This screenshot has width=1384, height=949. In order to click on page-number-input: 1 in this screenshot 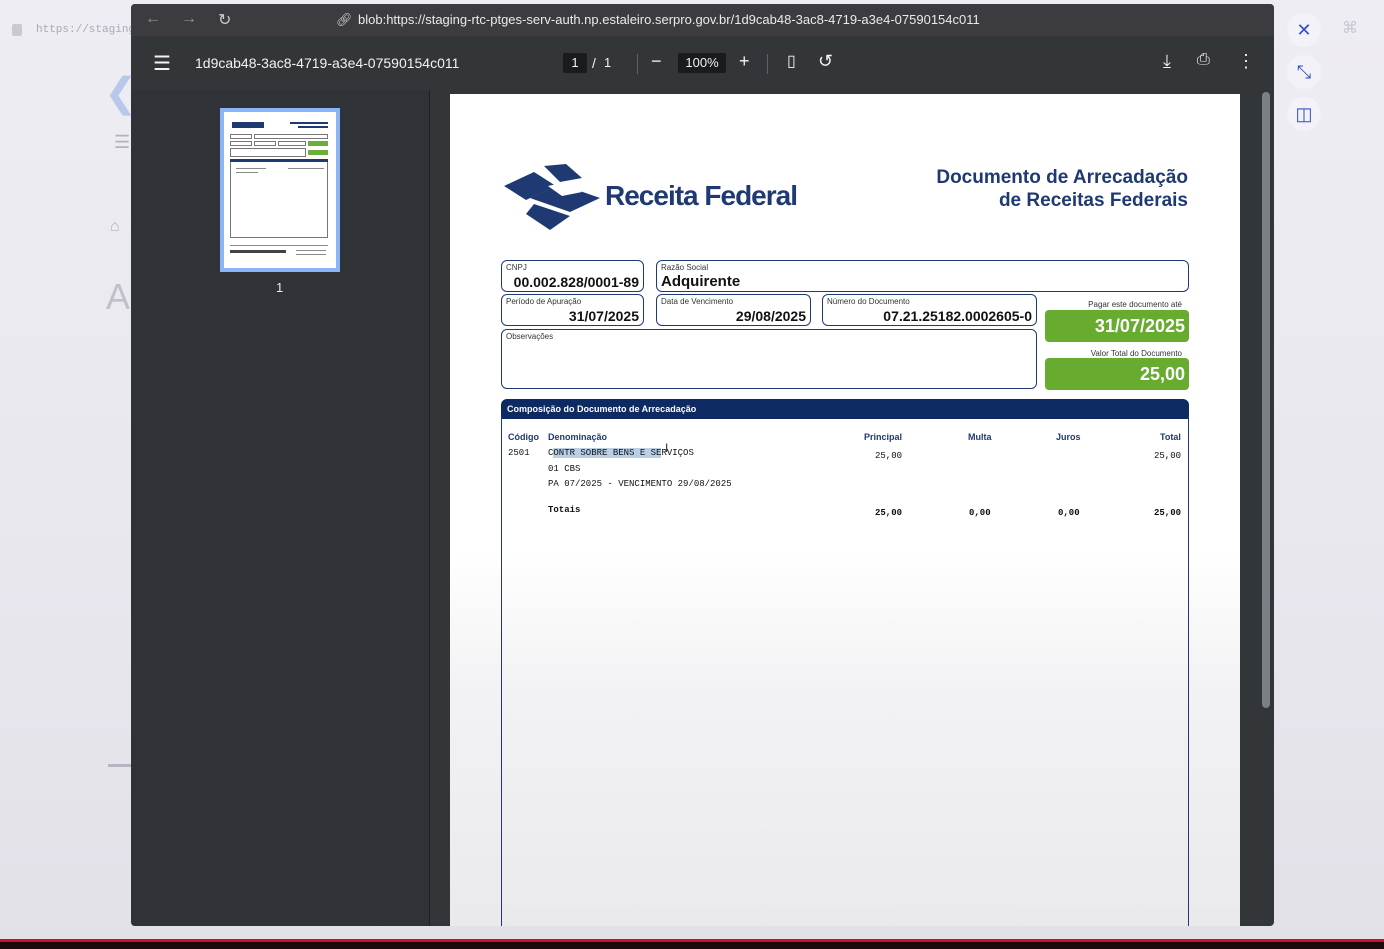, I will do `click(575, 63)`.